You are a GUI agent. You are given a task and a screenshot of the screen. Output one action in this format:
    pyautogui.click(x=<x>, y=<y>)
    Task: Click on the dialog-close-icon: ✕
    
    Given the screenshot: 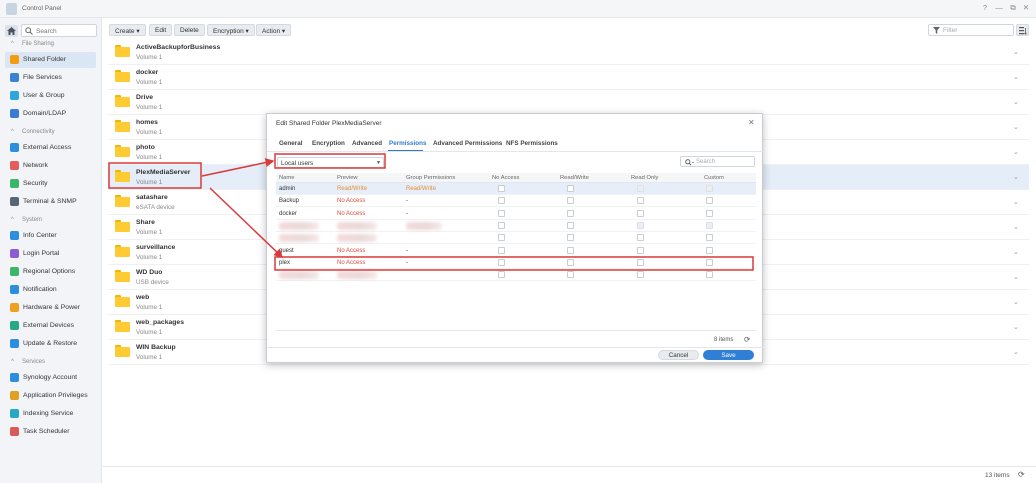 What is the action you would take?
    pyautogui.click(x=751, y=122)
    